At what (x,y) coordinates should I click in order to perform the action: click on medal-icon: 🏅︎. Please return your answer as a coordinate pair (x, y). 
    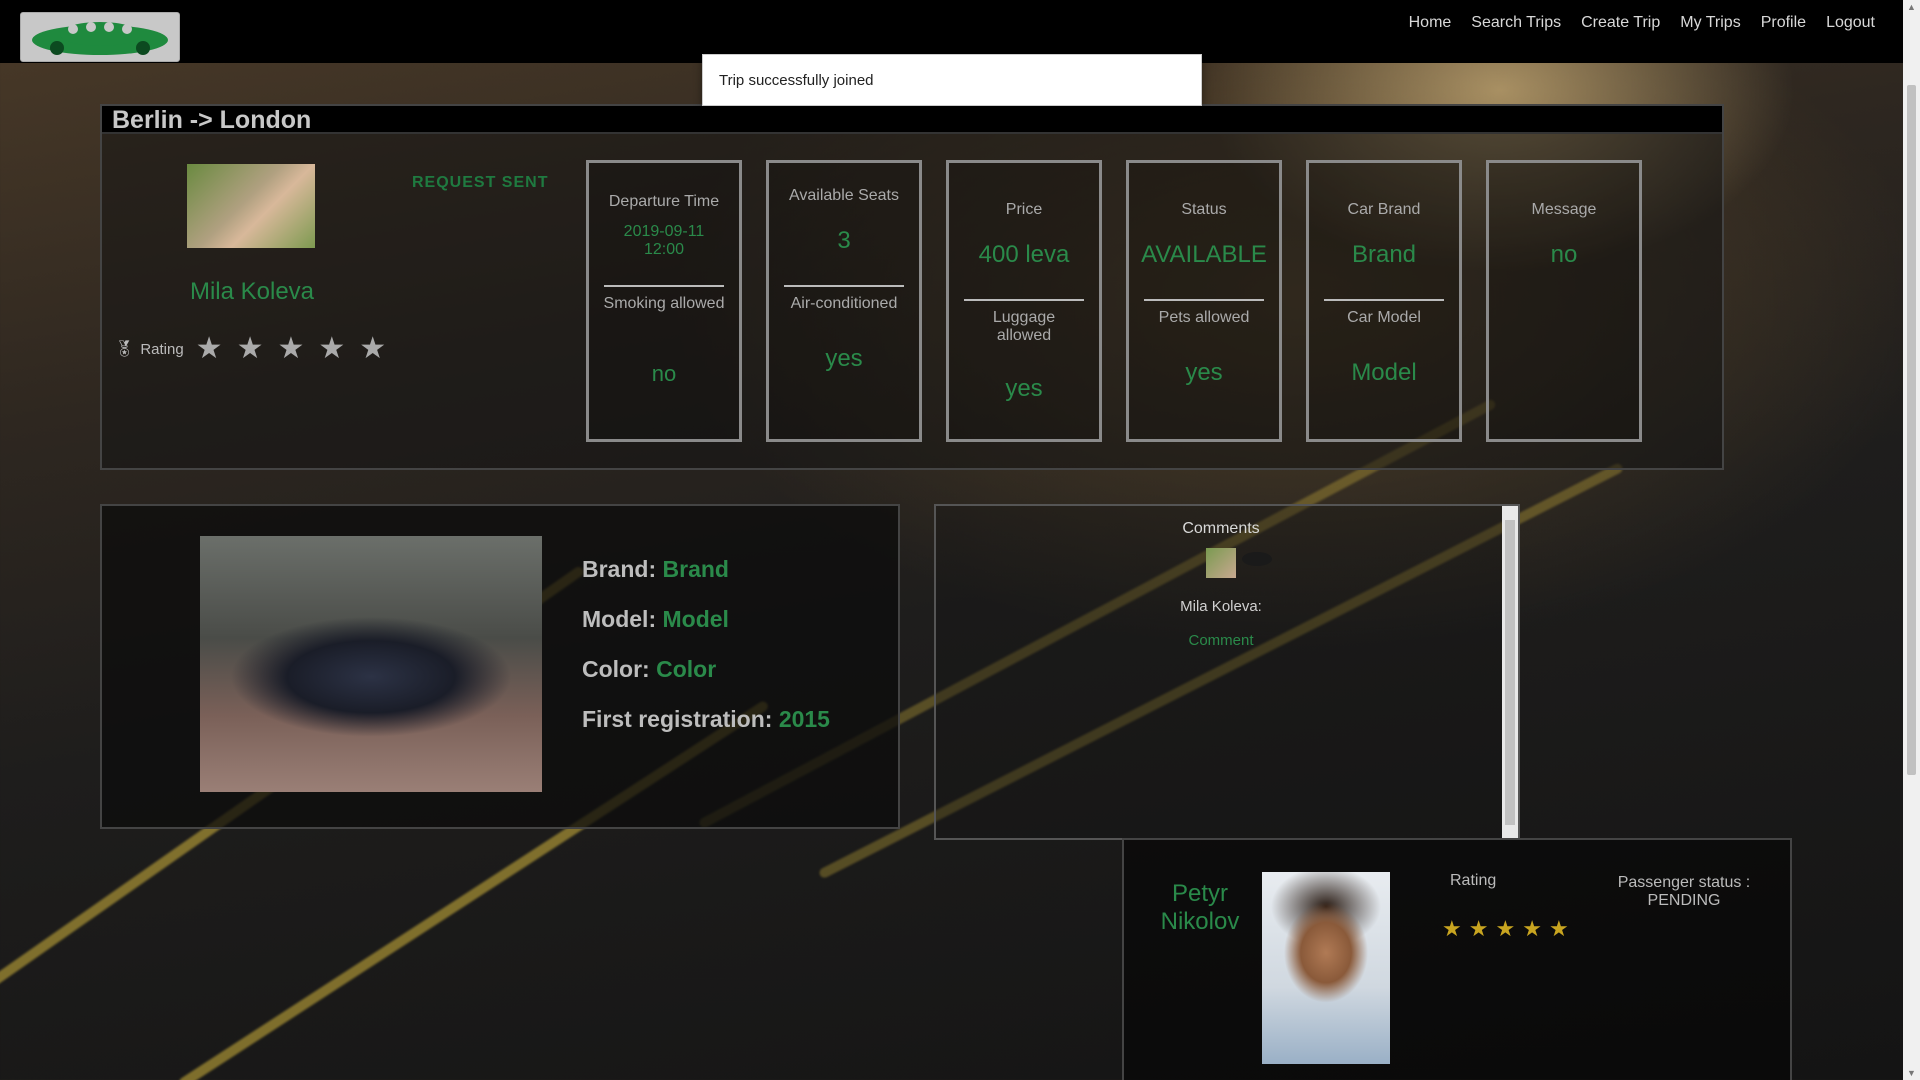
    Looking at the image, I should click on (124, 349).